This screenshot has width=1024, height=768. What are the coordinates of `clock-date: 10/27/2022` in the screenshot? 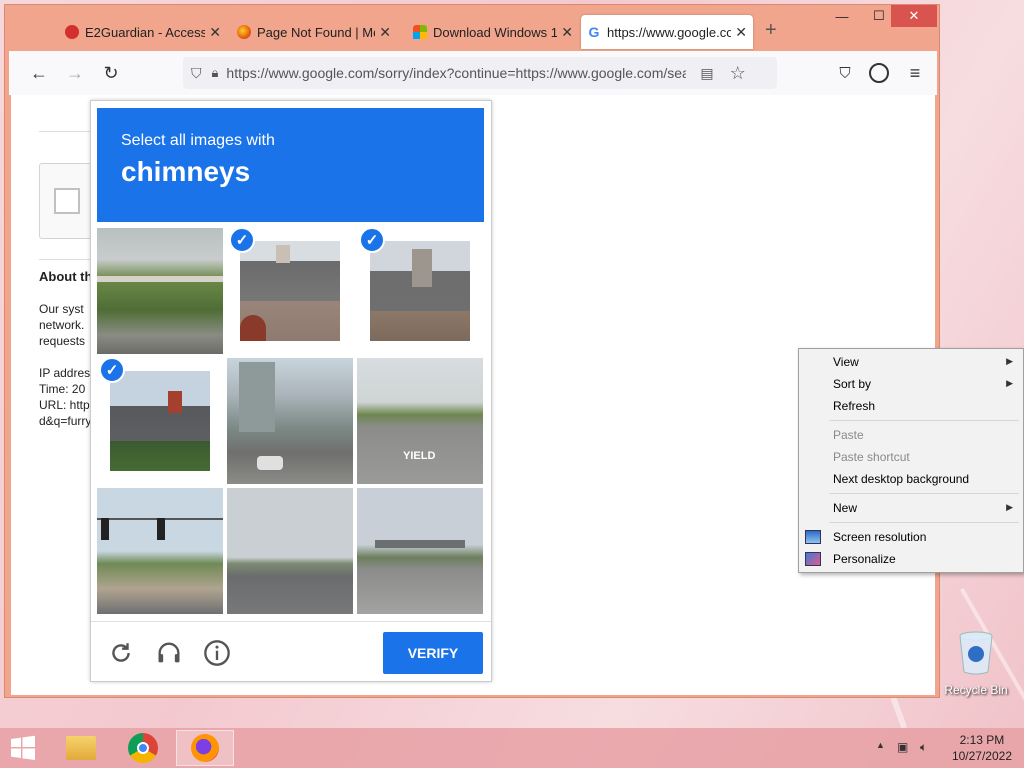 It's located at (981, 756).